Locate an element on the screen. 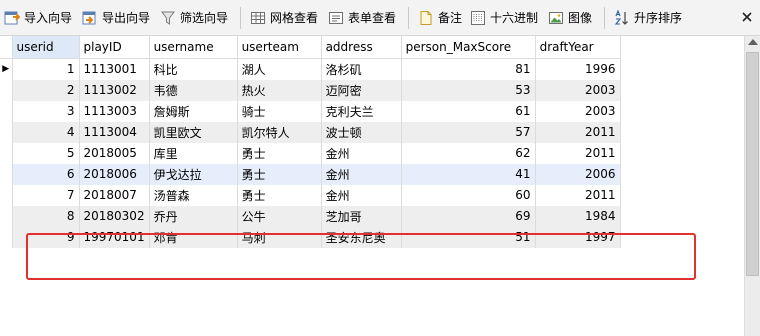  cell-person-maxscore: 61 is located at coordinates (468, 111).